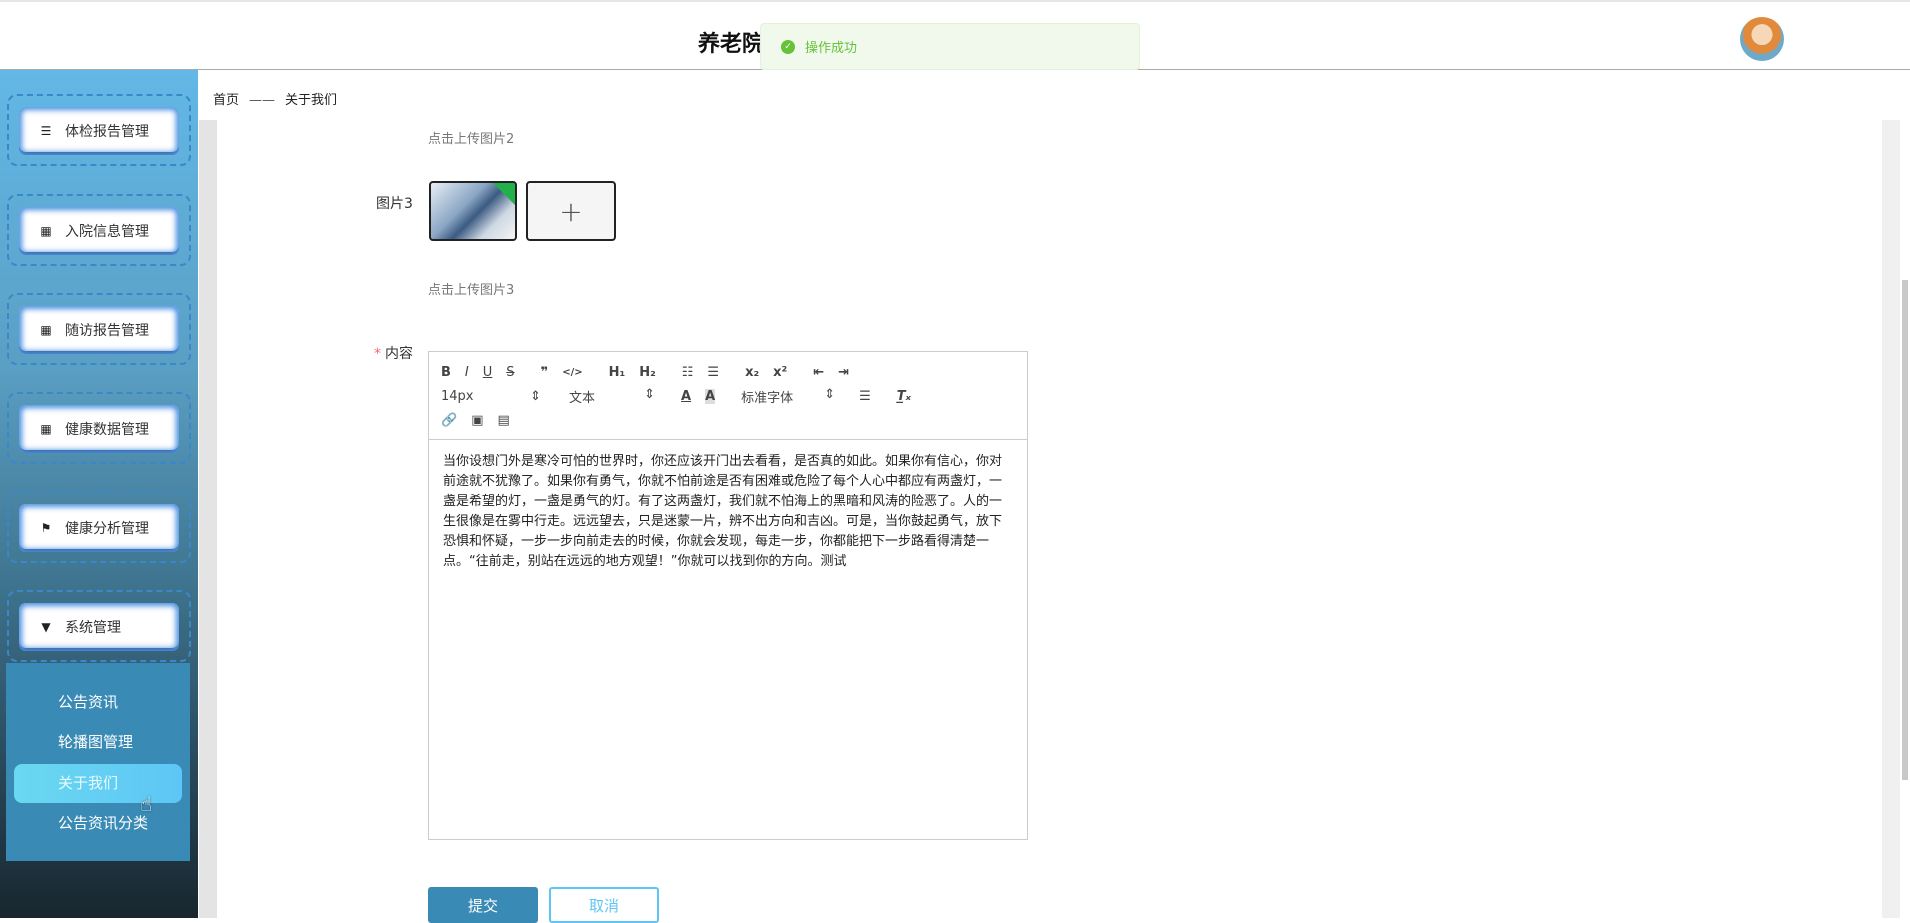 Image resolution: width=1910 pixels, height=923 pixels. I want to click on content-label-text: 内容, so click(399, 354).